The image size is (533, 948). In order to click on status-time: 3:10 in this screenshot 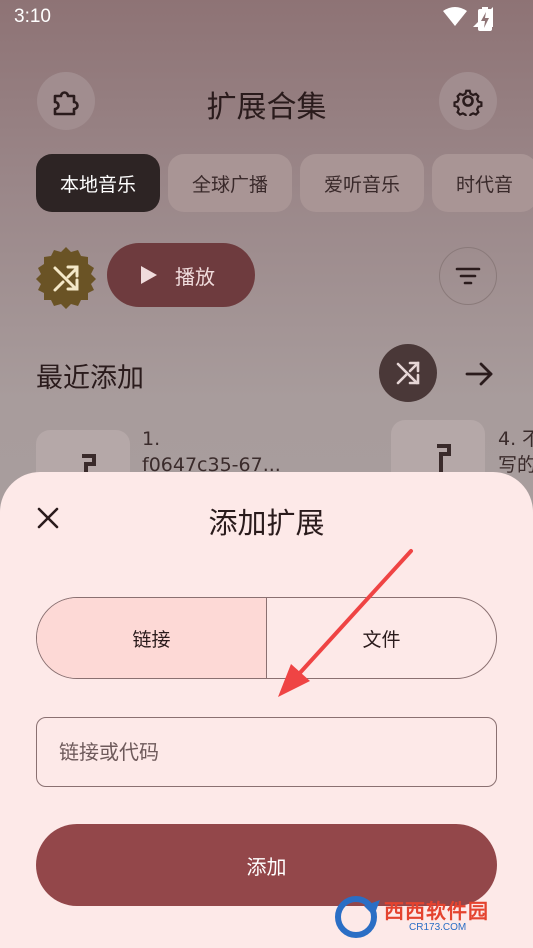, I will do `click(32, 16)`.